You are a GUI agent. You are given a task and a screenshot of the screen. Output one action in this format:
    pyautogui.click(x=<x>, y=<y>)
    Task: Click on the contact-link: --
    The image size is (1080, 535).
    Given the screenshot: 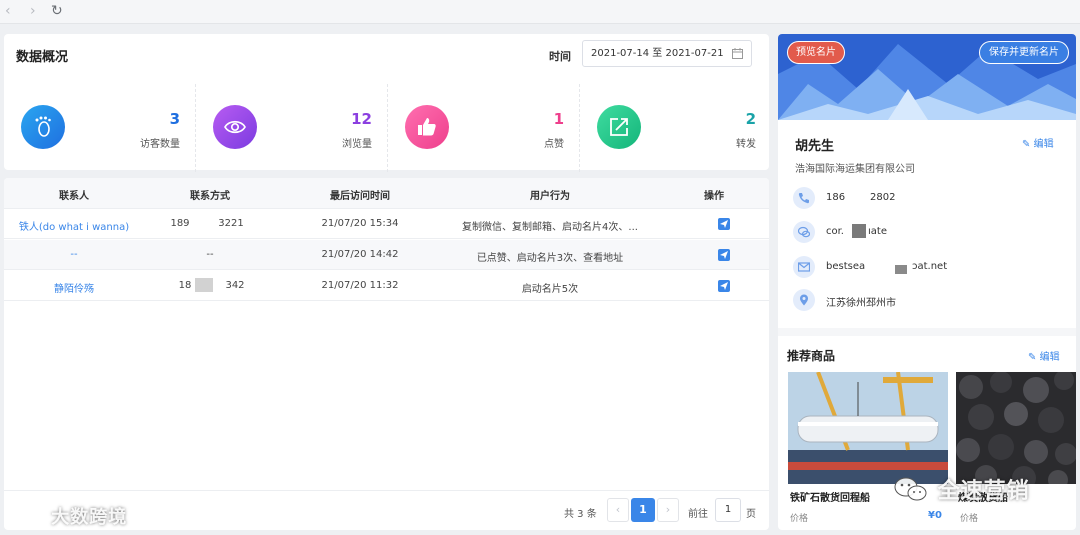 What is the action you would take?
    pyautogui.click(x=74, y=254)
    